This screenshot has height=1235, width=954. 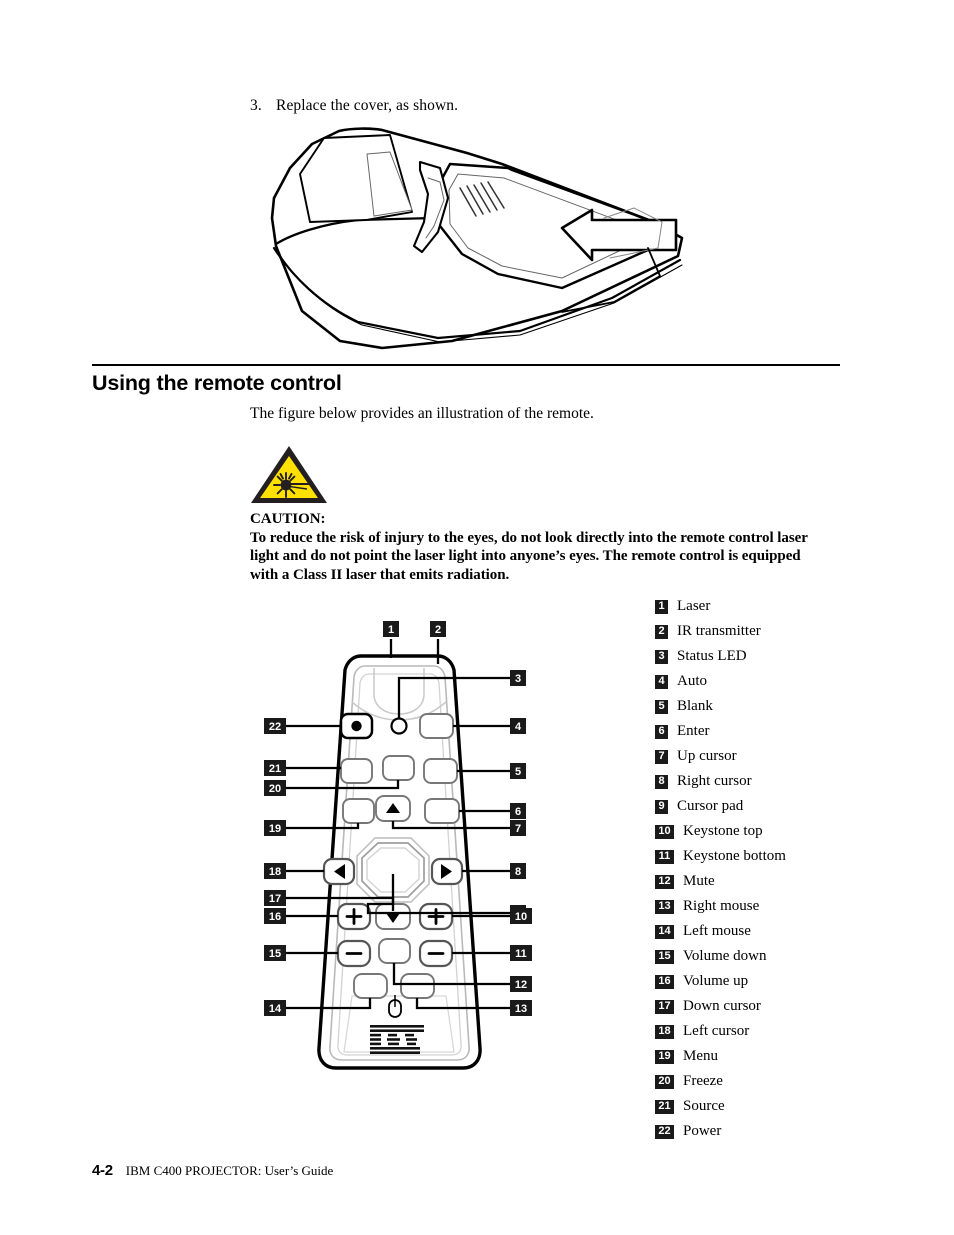 What do you see at coordinates (704, 1106) in the screenshot?
I see `legend-item-label: Source` at bounding box center [704, 1106].